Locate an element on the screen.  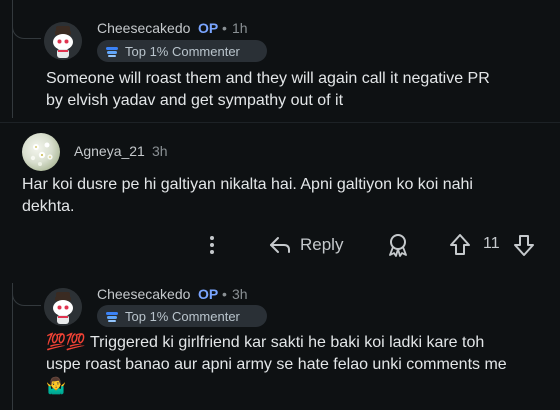
reply-label: Reply is located at coordinates (322, 244).